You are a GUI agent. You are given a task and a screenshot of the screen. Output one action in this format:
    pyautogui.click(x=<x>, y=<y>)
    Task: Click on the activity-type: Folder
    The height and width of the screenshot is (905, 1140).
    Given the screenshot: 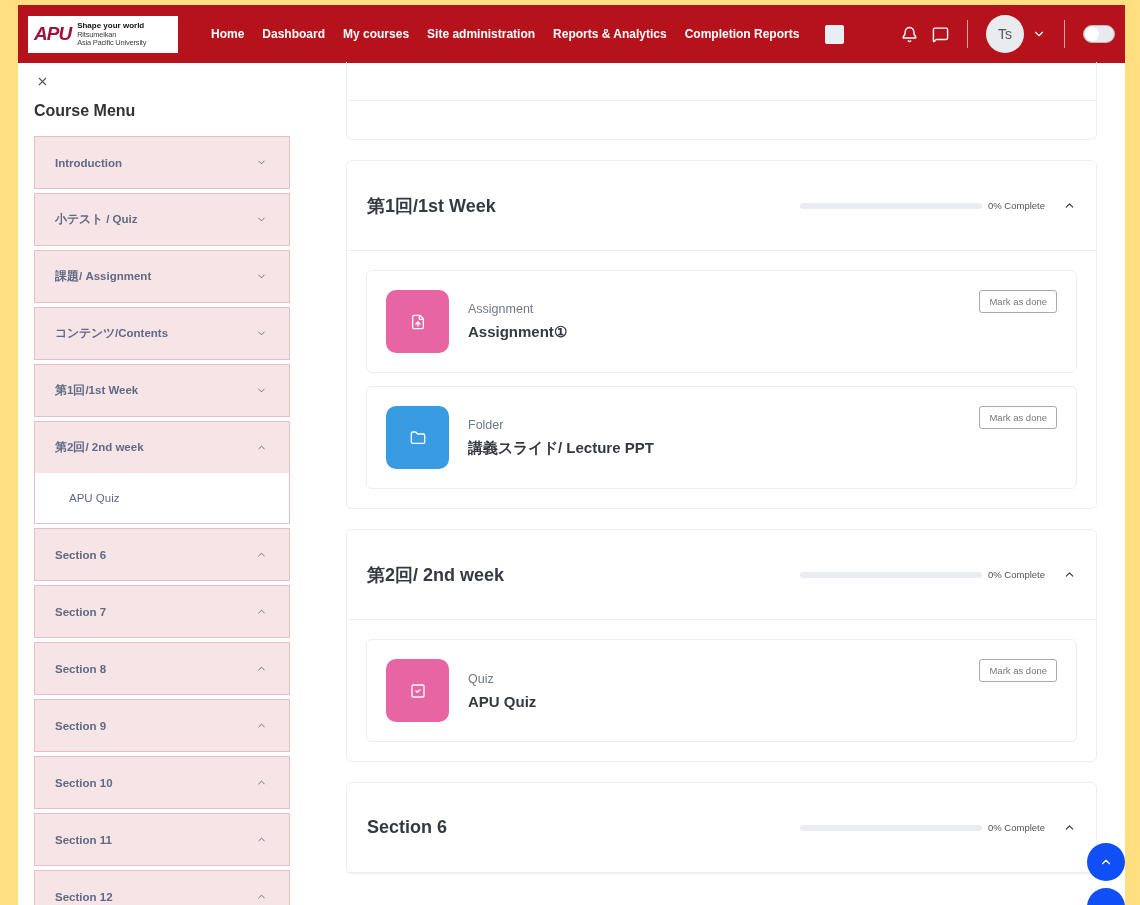 What is the action you would take?
    pyautogui.click(x=486, y=424)
    